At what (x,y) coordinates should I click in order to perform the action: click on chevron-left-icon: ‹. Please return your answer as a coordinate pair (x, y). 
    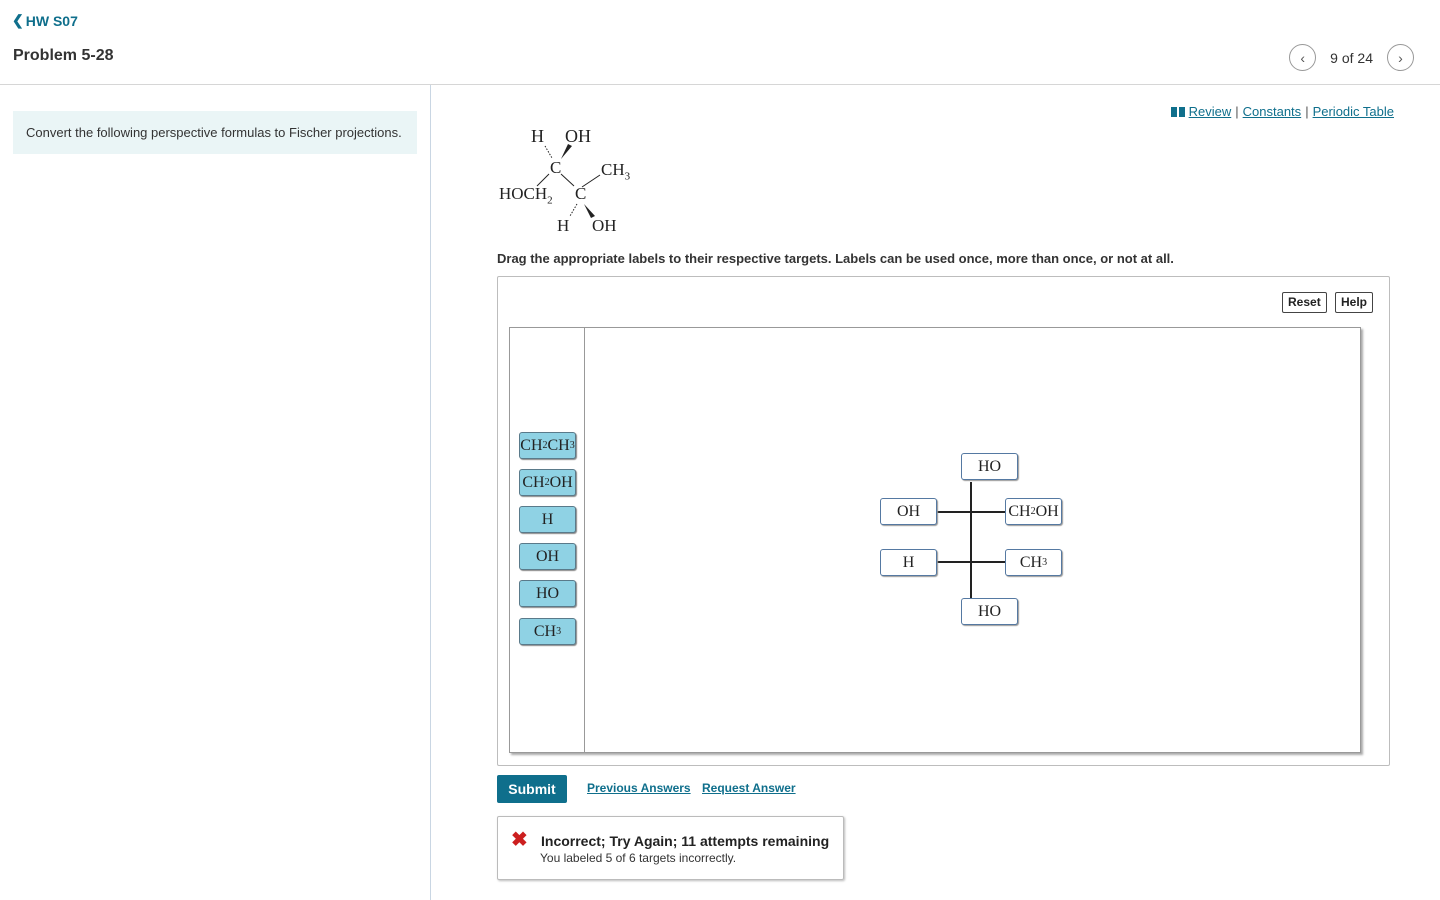
    Looking at the image, I should click on (1302, 57).